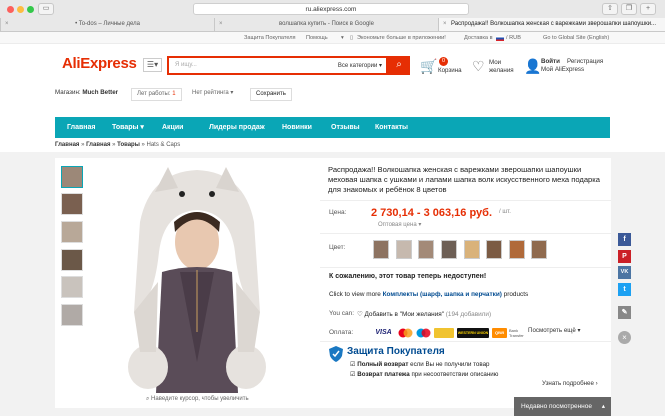  Describe the element at coordinates (391, 127) in the screenshot. I see `nav-contacts: Контакты` at that location.